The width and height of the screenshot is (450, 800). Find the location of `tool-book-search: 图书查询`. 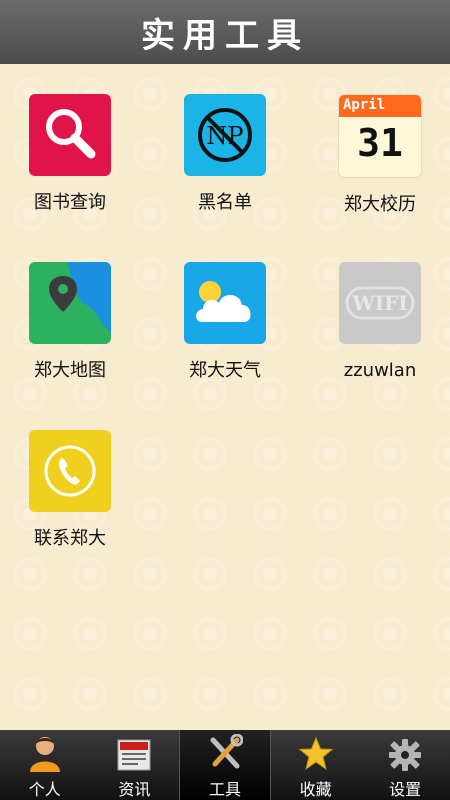

tool-book-search: 图书查询 is located at coordinates (70, 154).